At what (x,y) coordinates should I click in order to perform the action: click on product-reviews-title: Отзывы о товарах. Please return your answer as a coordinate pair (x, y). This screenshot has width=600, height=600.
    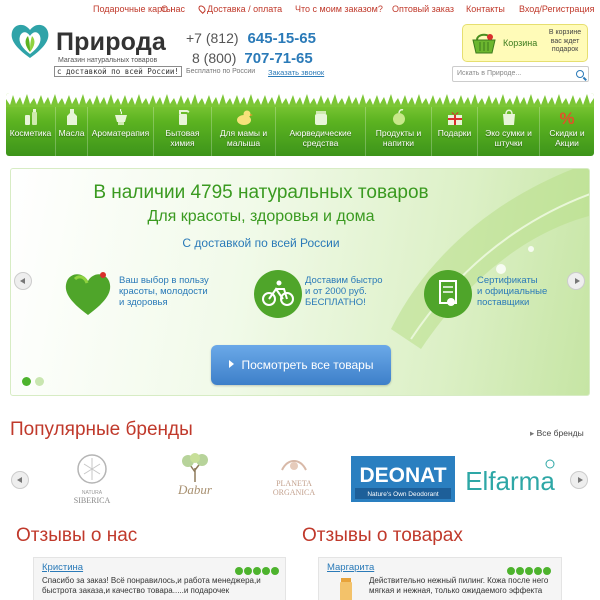
    Looking at the image, I should click on (382, 535).